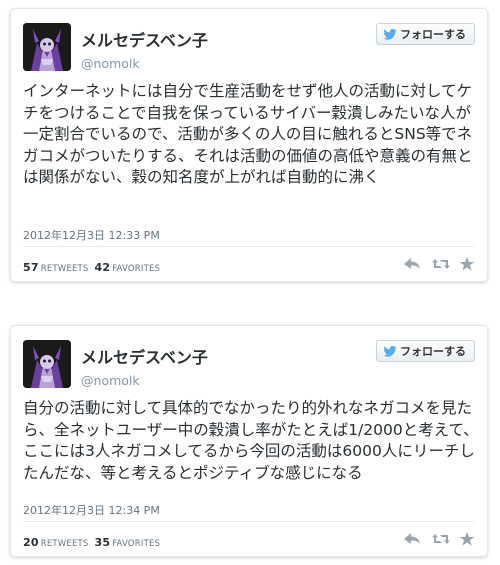 The height and width of the screenshot is (565, 500). I want to click on retweets-count: 57, so click(31, 267).